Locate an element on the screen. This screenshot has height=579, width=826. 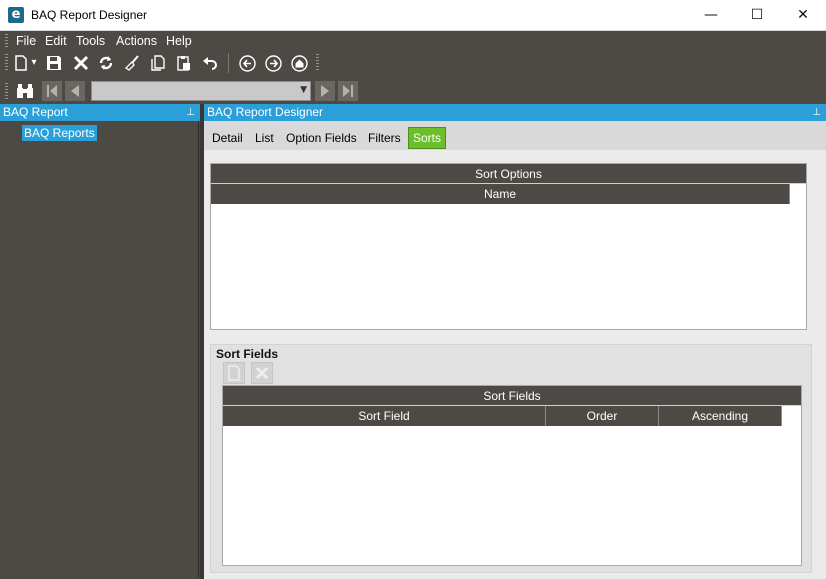
tab-filters: Filters is located at coordinates (384, 138).